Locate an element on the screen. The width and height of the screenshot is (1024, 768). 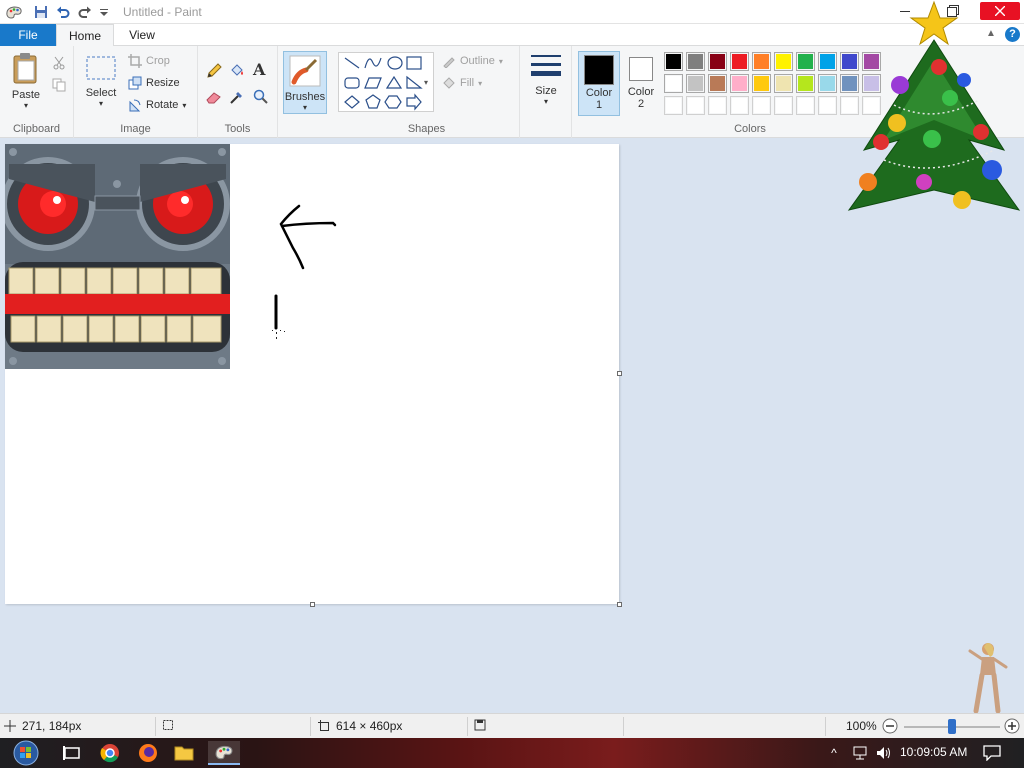
zoom-slider-thumb is located at coordinates (952, 726).